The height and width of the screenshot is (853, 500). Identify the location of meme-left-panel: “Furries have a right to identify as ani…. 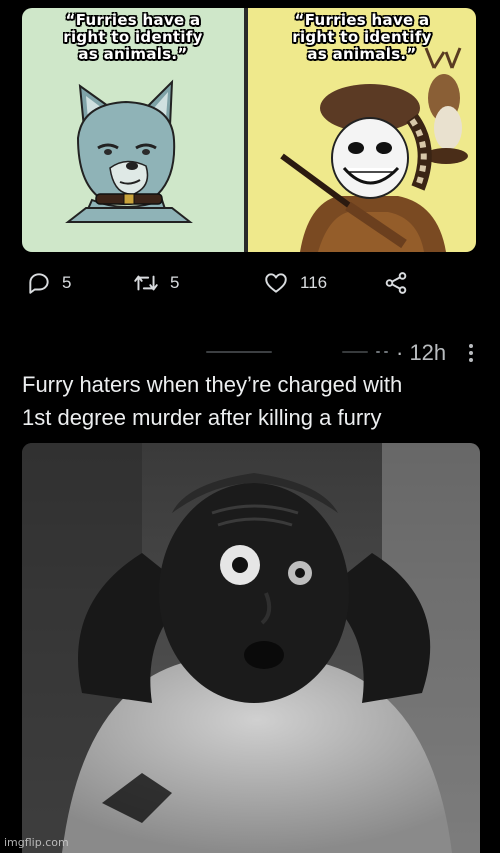
(133, 130).